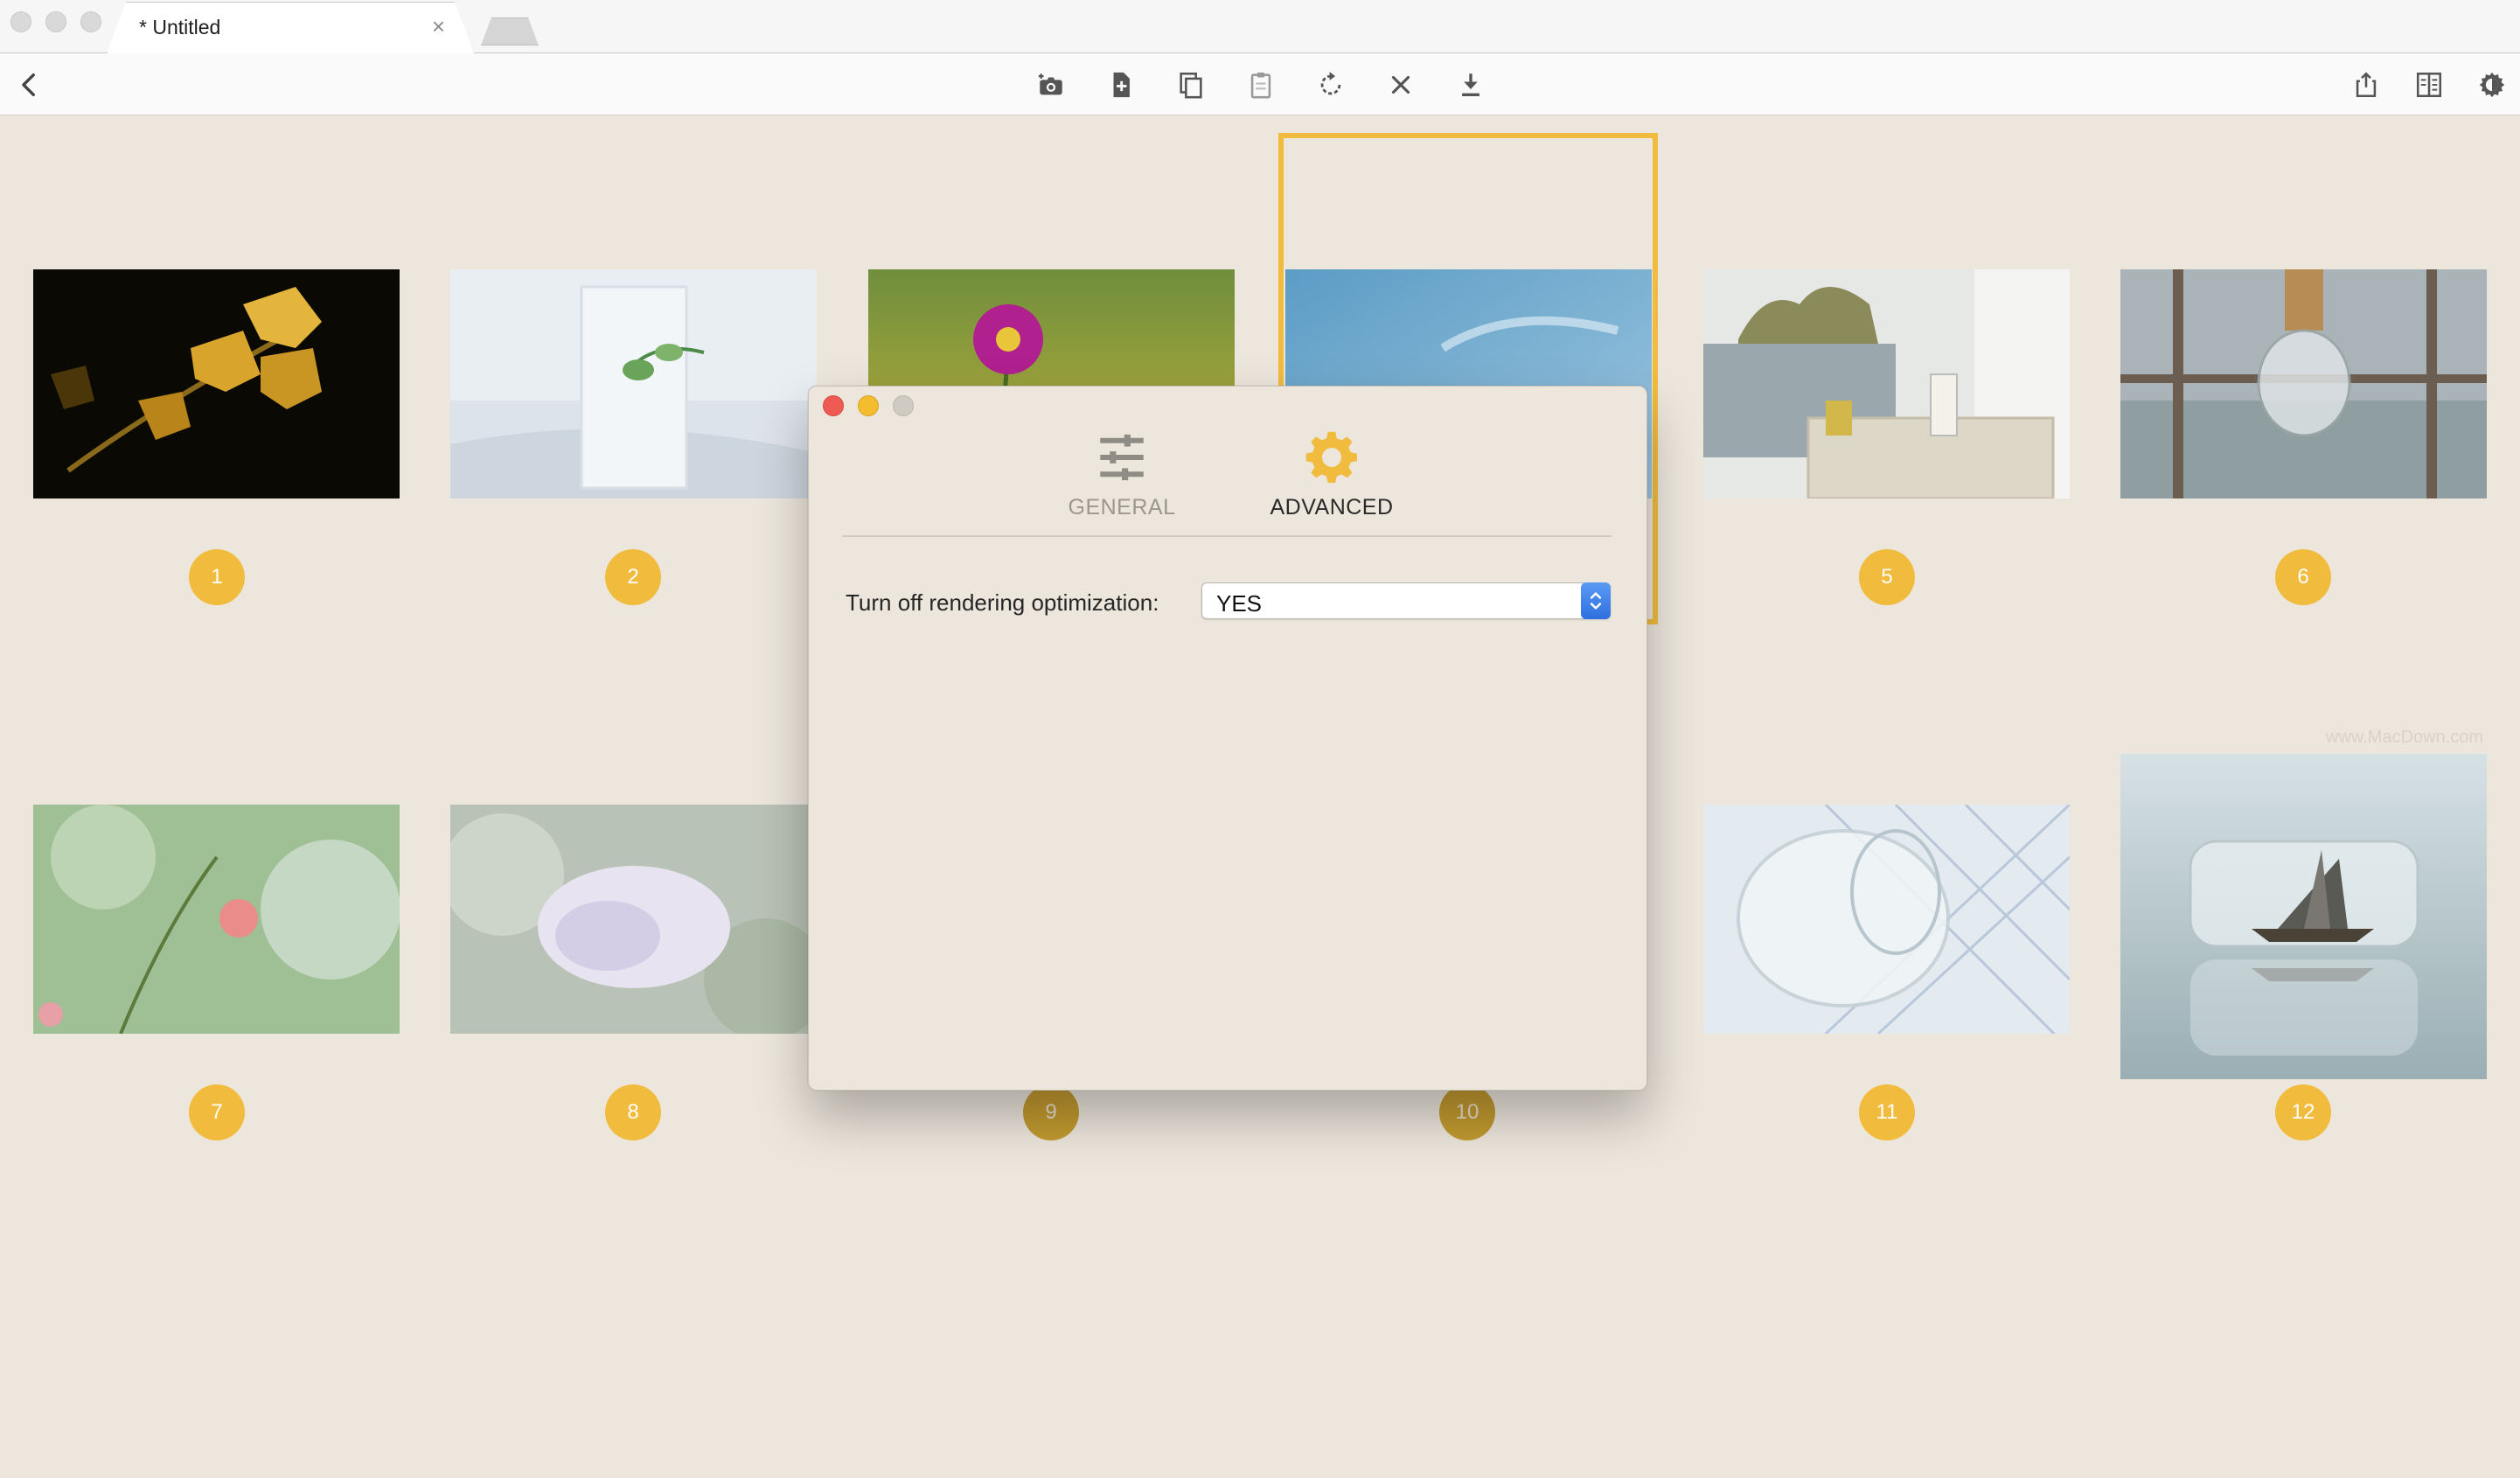  What do you see at coordinates (868, 405) in the screenshot?
I see `dialog-minimize-button` at bounding box center [868, 405].